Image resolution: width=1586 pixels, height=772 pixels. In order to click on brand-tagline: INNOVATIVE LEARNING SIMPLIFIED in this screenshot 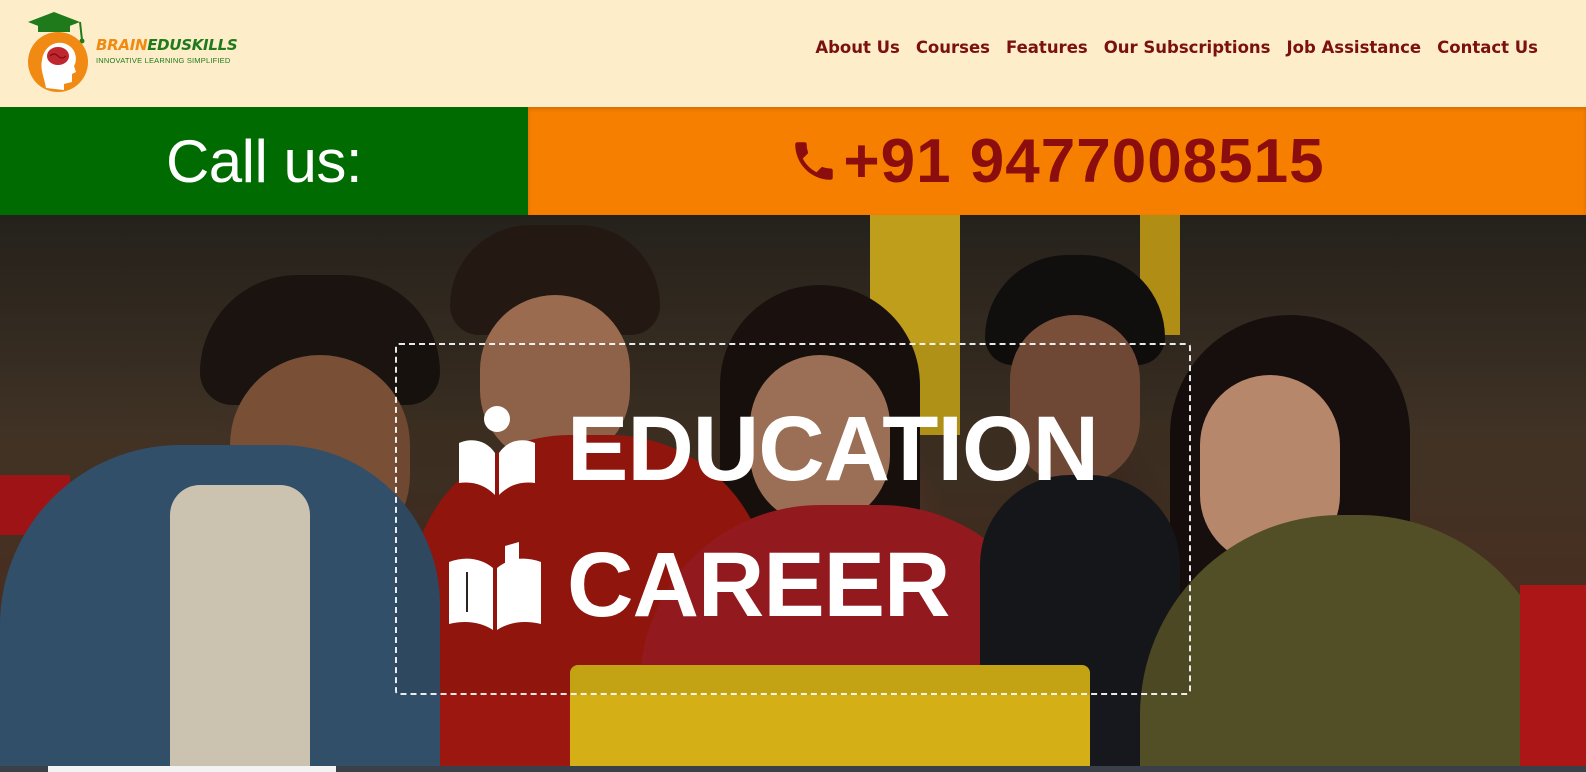, I will do `click(163, 60)`.